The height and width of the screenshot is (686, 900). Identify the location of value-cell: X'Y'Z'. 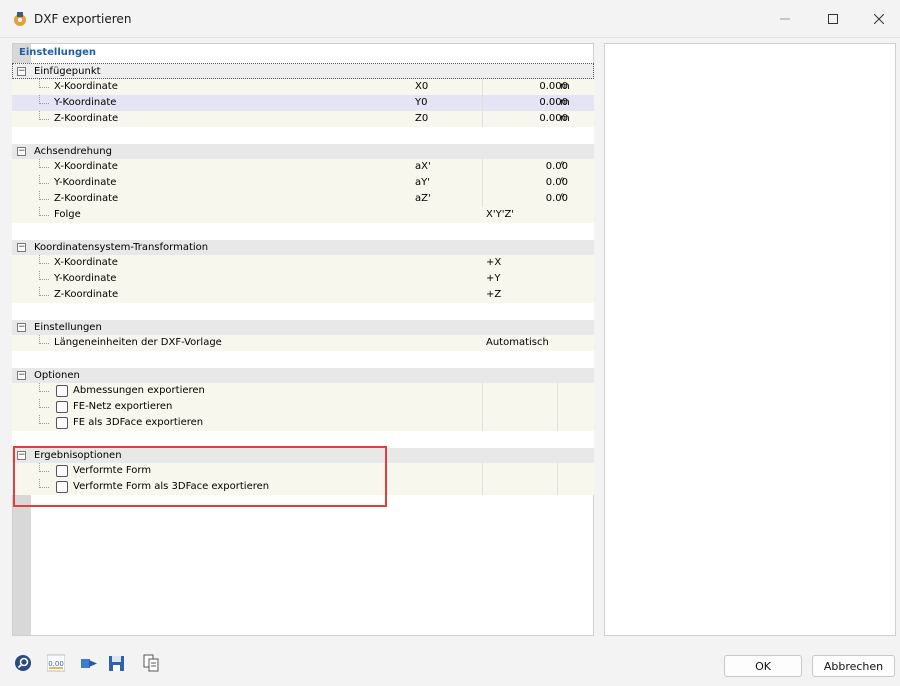
(500, 214).